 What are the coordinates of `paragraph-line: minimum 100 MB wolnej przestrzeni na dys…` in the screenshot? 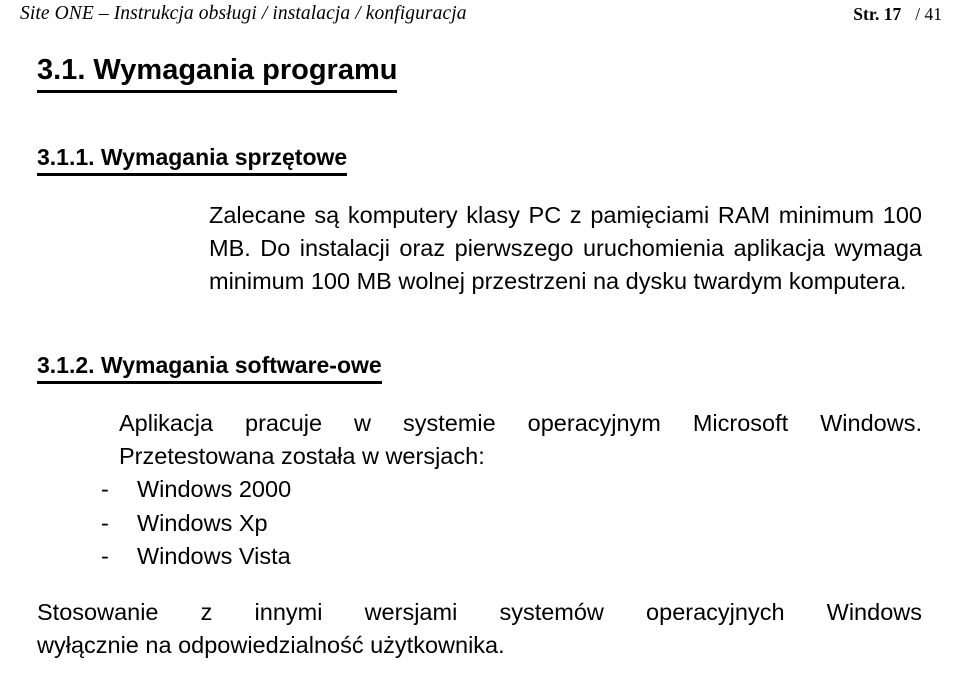 It's located at (558, 281).